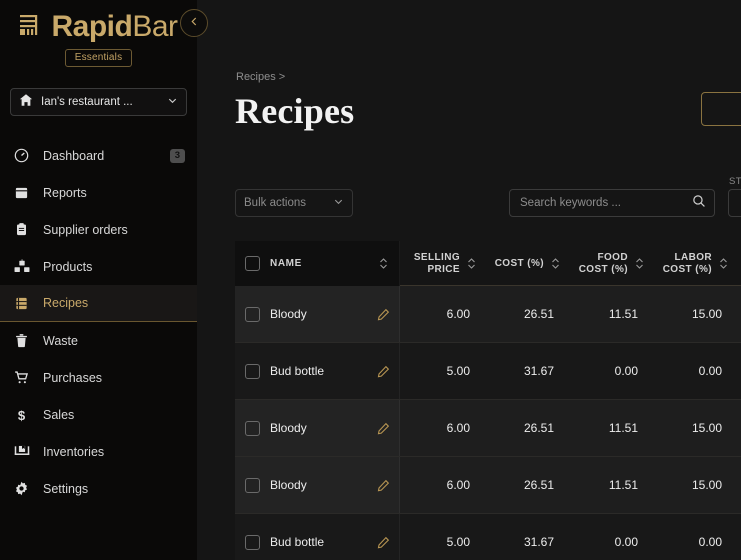  I want to click on select-all-checkbox, so click(252, 263).